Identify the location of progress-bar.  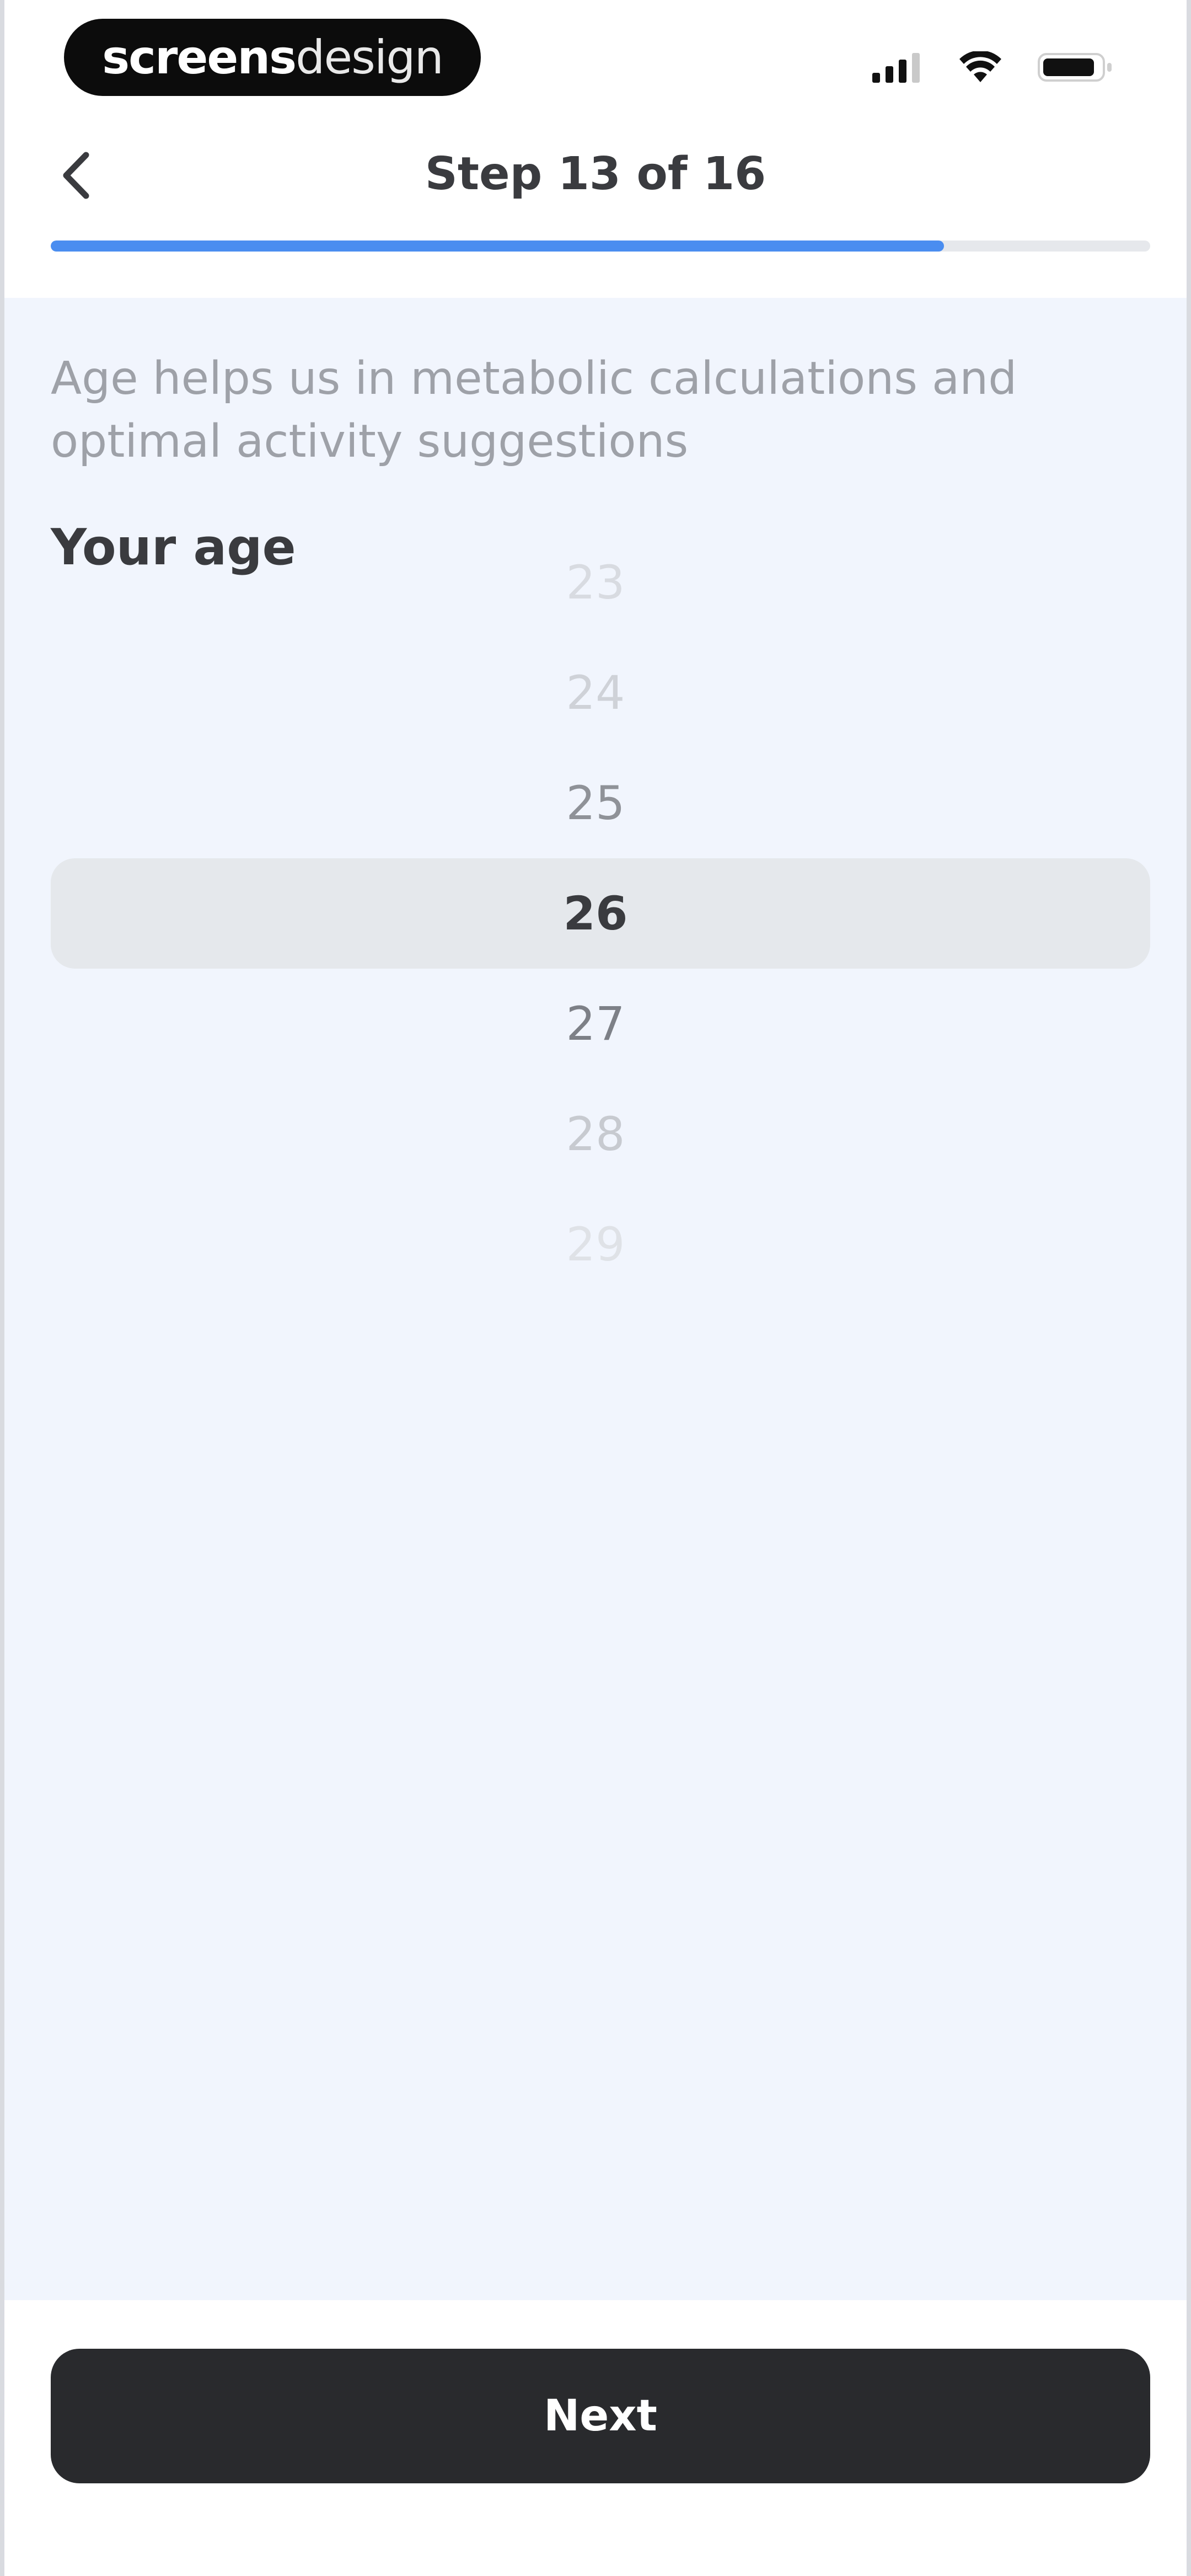
(600, 246).